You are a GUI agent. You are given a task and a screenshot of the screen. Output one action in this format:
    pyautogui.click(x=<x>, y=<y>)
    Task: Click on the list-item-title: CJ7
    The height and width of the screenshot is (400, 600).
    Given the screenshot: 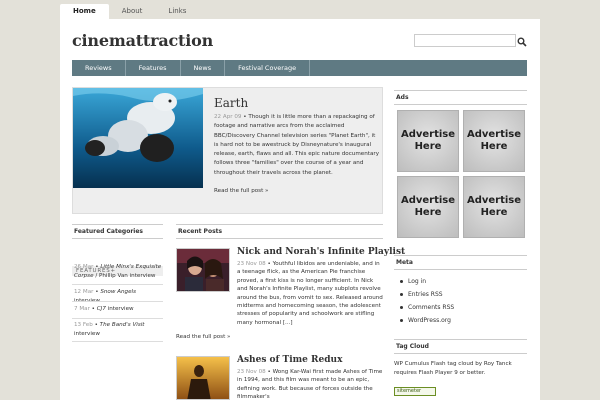 What is the action you would take?
    pyautogui.click(x=101, y=309)
    